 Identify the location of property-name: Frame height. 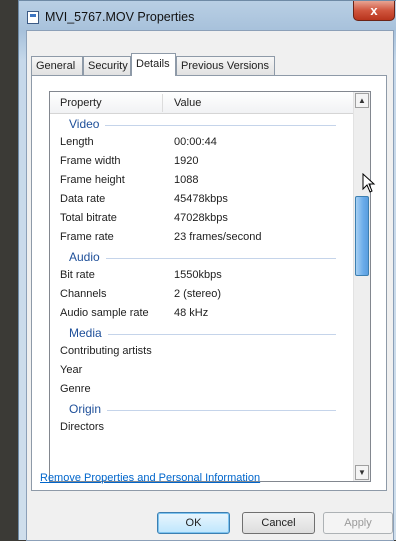
(92, 180).